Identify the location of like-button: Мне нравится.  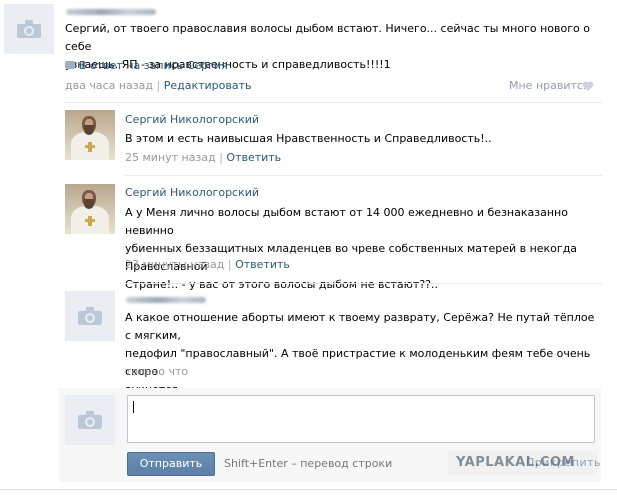
(549, 86).